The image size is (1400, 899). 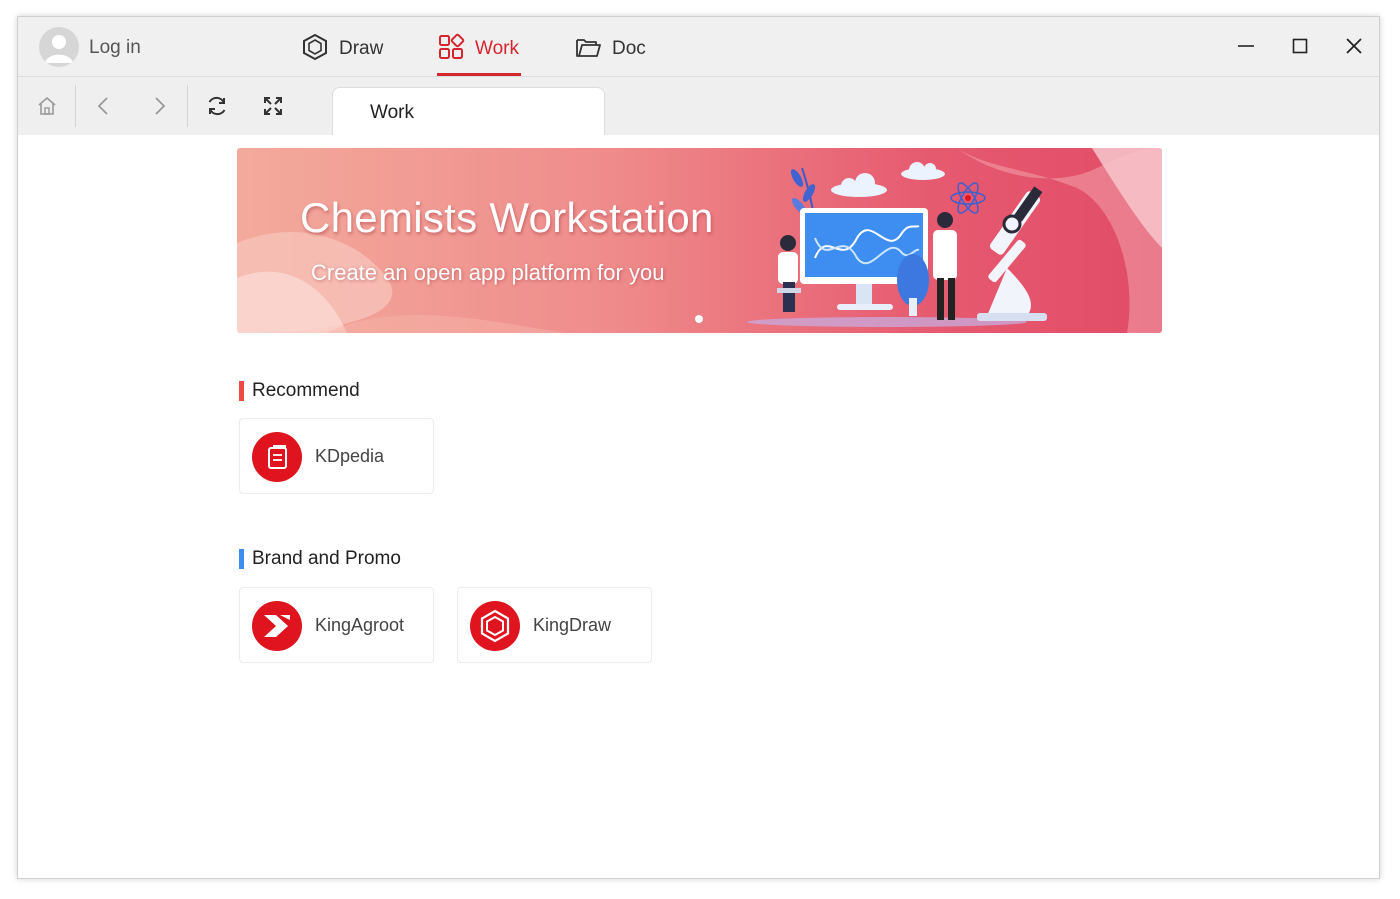 I want to click on minimize-button, so click(x=1246, y=46).